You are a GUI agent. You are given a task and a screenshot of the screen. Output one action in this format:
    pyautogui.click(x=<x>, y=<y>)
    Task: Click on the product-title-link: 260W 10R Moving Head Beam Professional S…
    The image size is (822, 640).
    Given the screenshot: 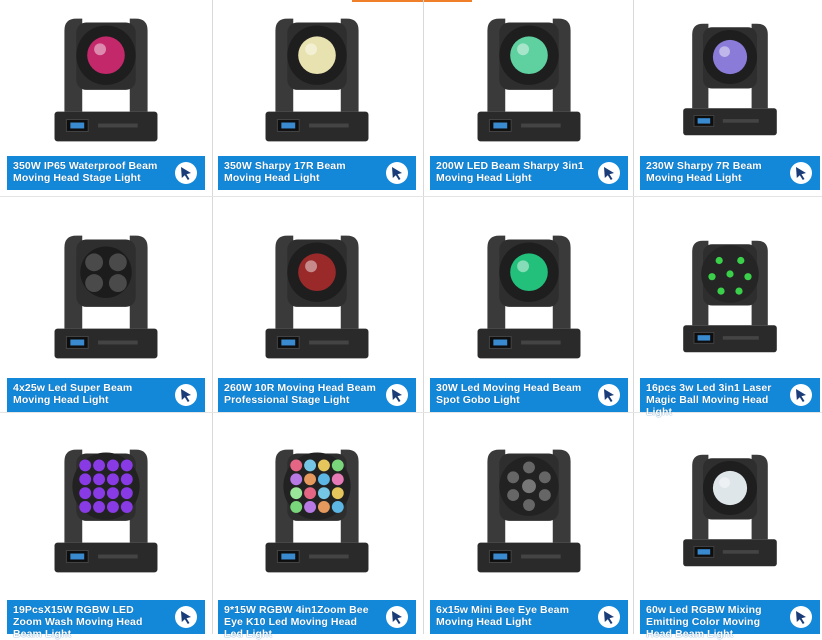 What is the action you would take?
    pyautogui.click(x=317, y=395)
    